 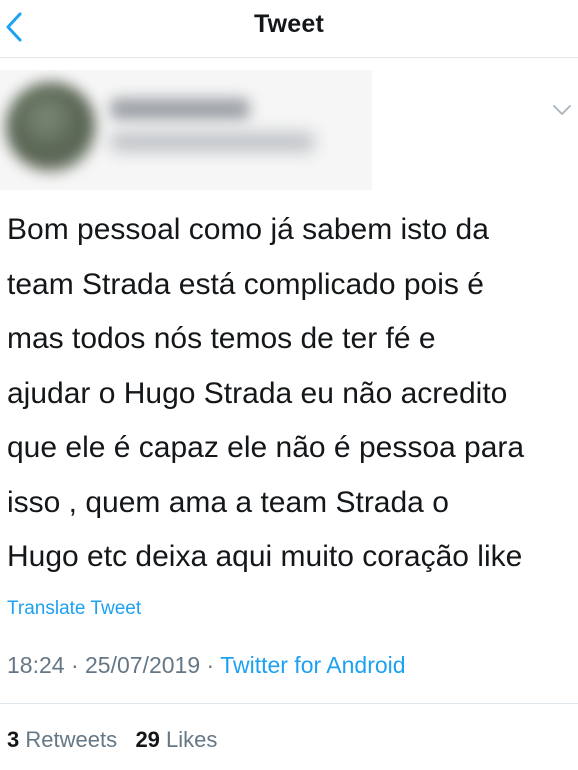 I want to click on likes-label: Likes, so click(x=192, y=739).